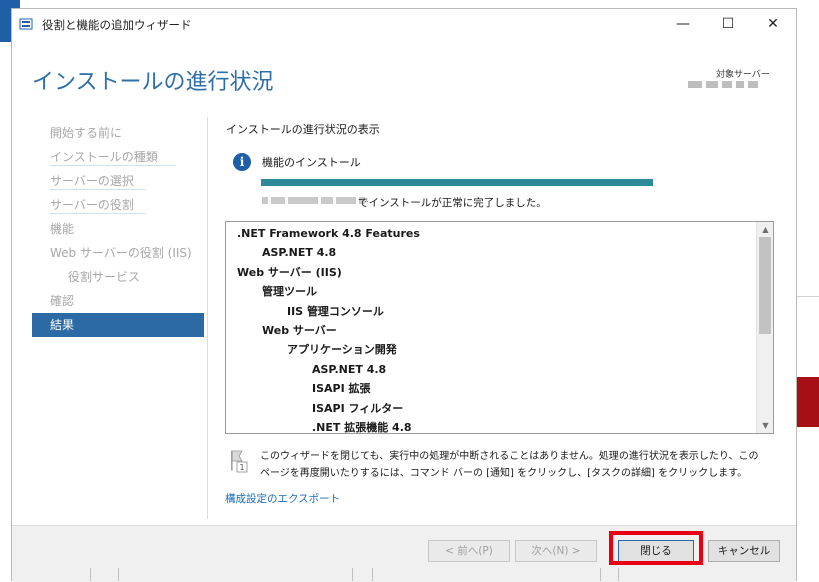 The height and width of the screenshot is (582, 819). What do you see at coordinates (299, 330) in the screenshot?
I see `list-item: Web サーバー` at bounding box center [299, 330].